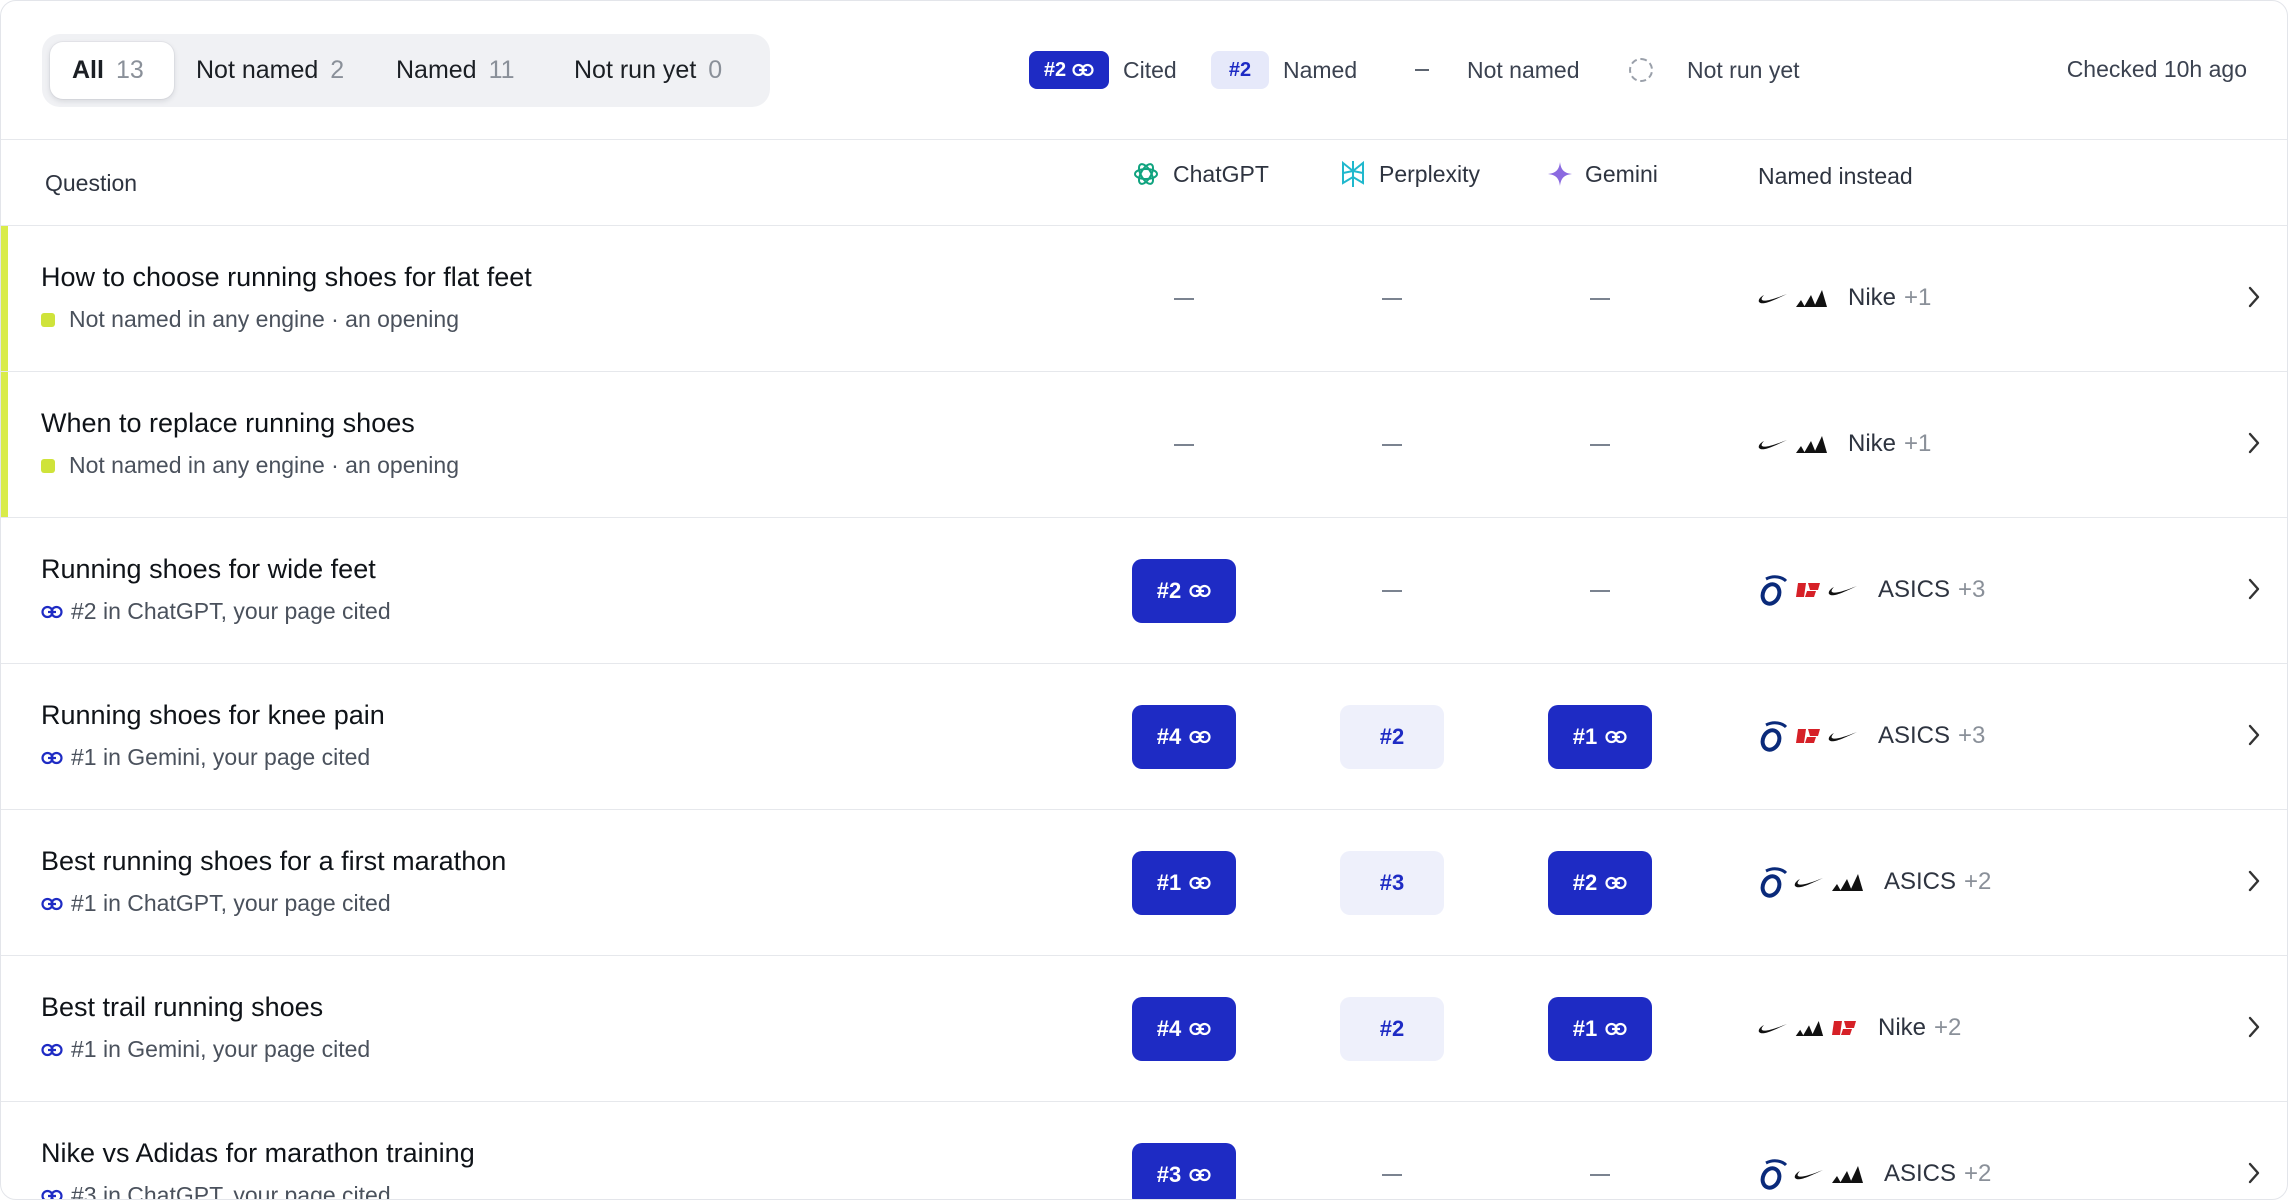 This screenshot has height=1200, width=2288. What do you see at coordinates (1585, 882) in the screenshot?
I see `rank-label: #2` at bounding box center [1585, 882].